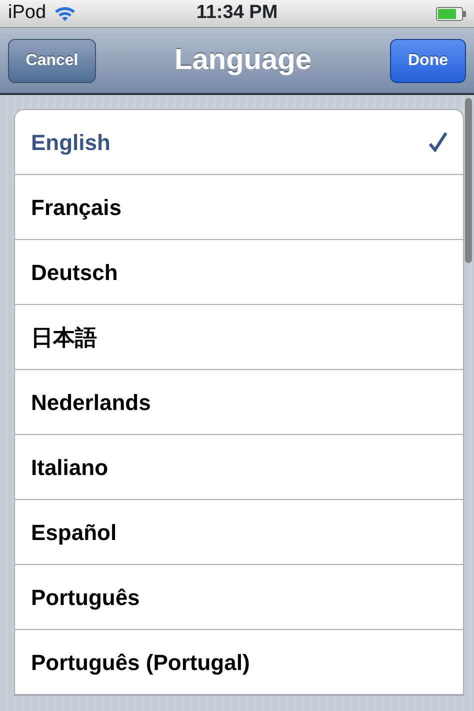 The height and width of the screenshot is (711, 474). What do you see at coordinates (52, 60) in the screenshot?
I see `cancel-button: Cancel` at bounding box center [52, 60].